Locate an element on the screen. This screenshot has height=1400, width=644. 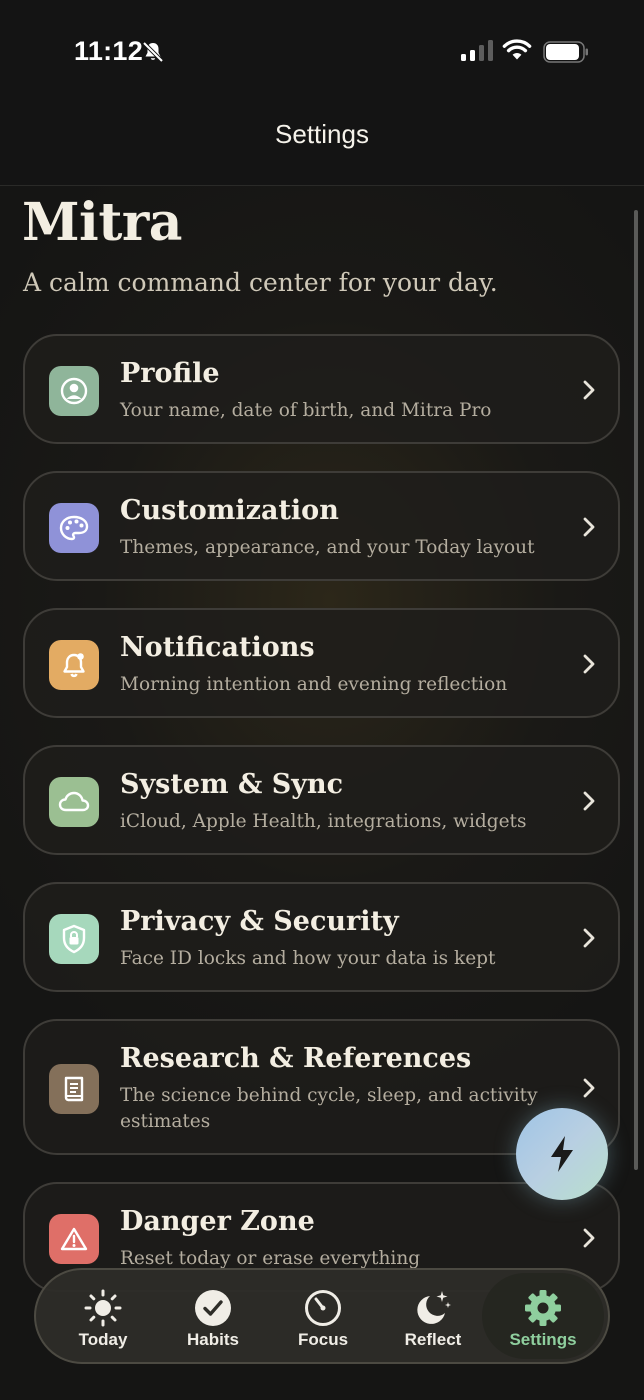
gear-icon is located at coordinates (543, 1308).